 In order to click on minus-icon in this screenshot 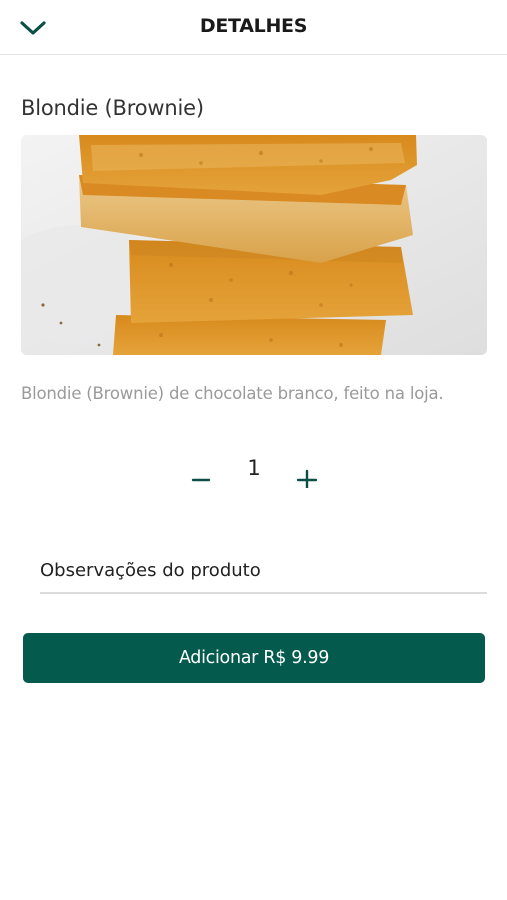, I will do `click(201, 480)`.